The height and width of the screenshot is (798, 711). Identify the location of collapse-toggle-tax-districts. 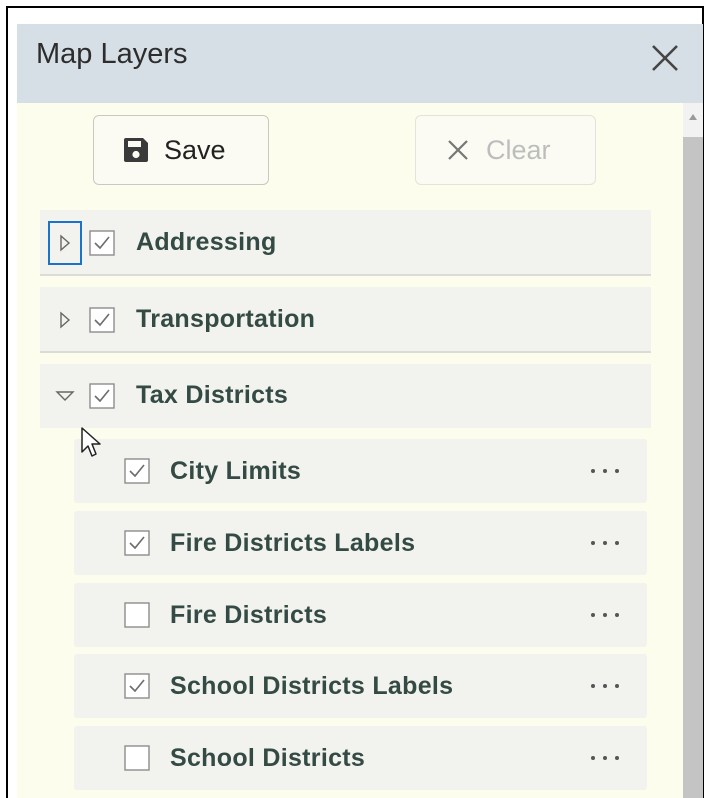
(65, 396).